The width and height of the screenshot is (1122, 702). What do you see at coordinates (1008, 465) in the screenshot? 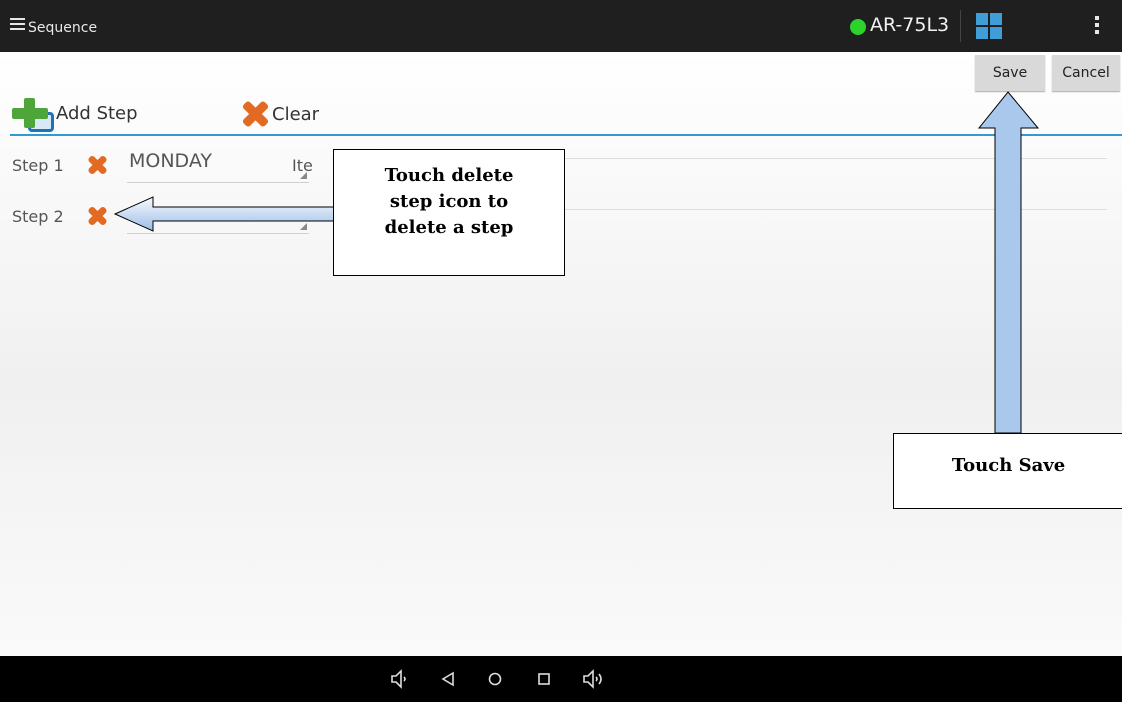
I see `callout-text: Touch Save` at bounding box center [1008, 465].